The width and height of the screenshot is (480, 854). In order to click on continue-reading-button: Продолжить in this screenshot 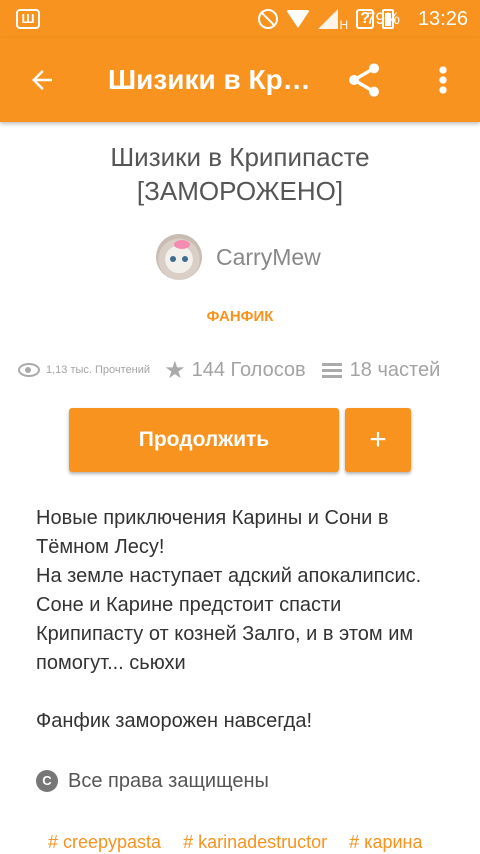, I will do `click(204, 440)`.